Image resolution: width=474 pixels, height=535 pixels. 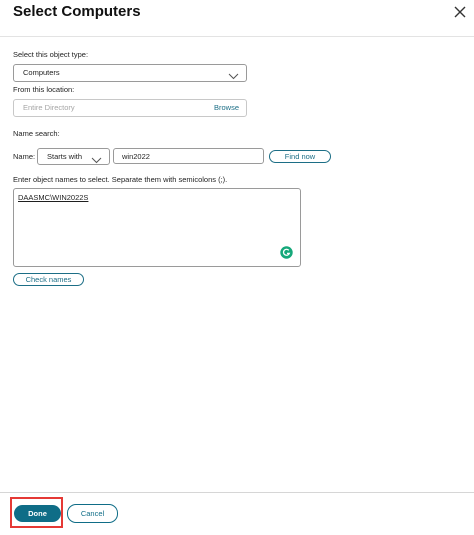 I want to click on name-label: Name:, so click(x=24, y=156).